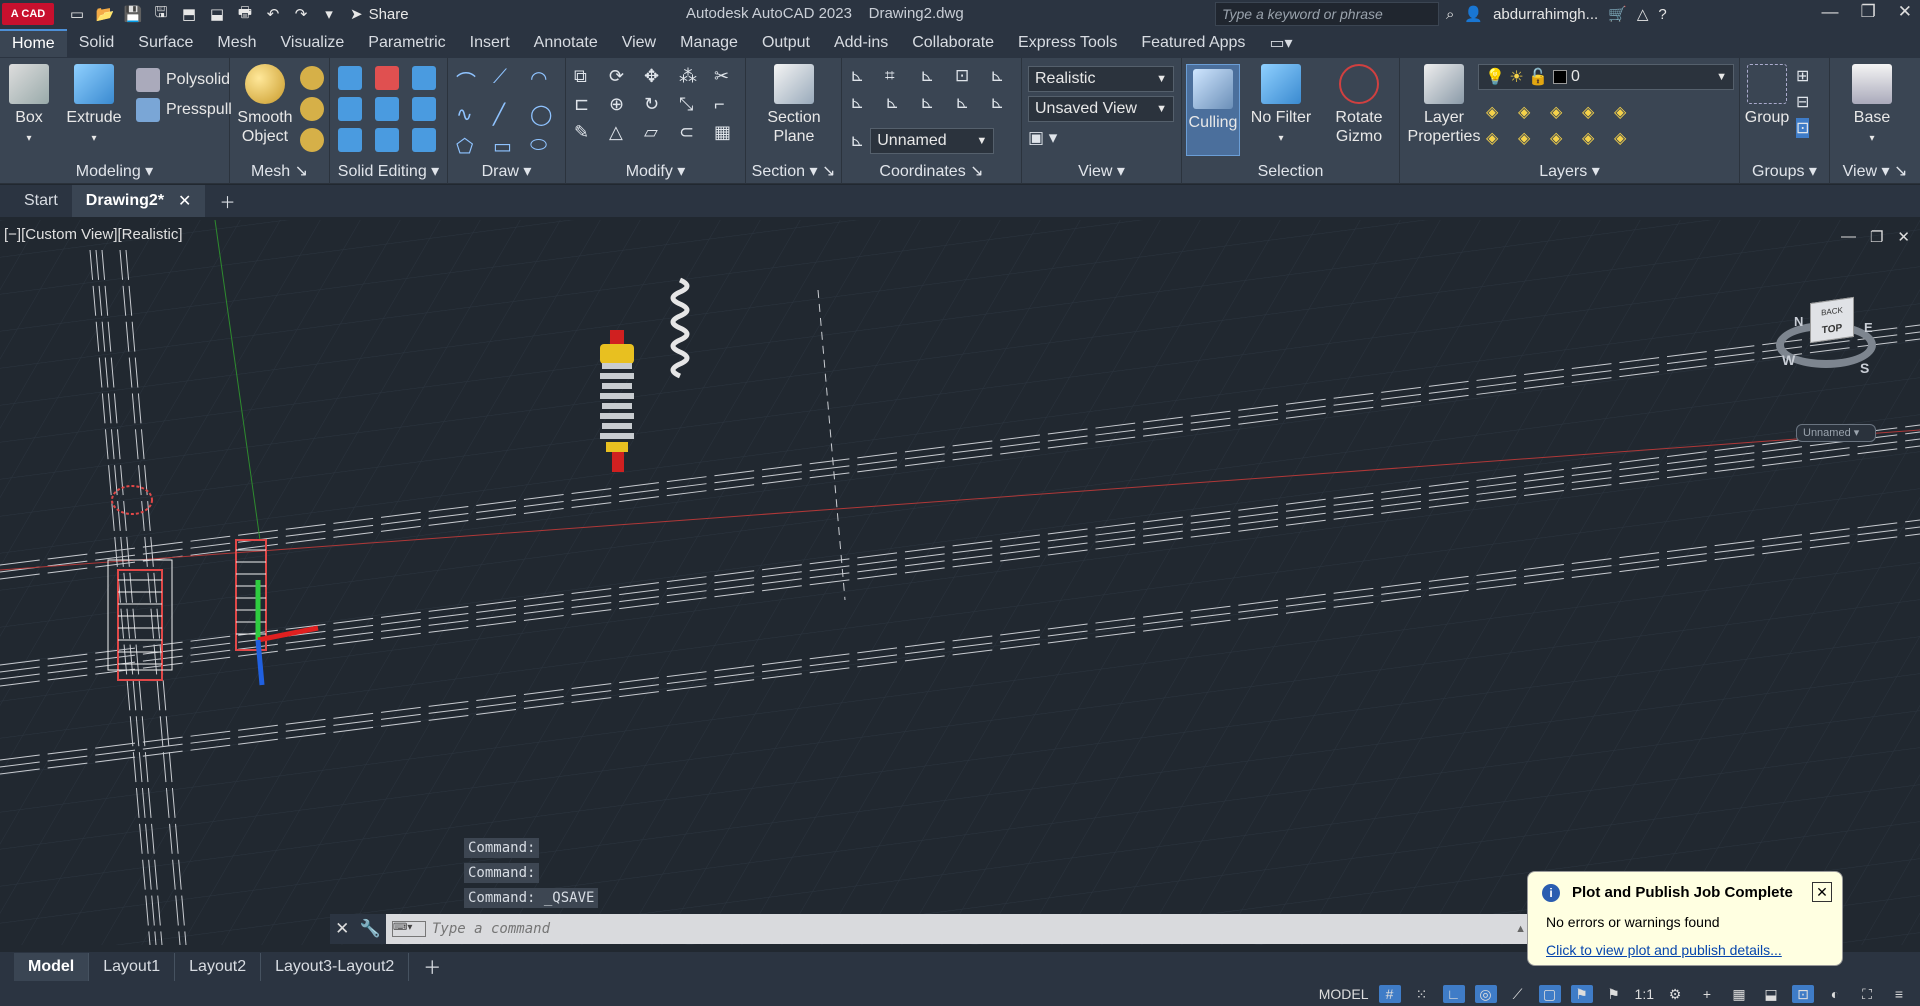 This screenshot has width=1920, height=1006. What do you see at coordinates (29, 106) in the screenshot?
I see `box-button: Box ▾` at bounding box center [29, 106].